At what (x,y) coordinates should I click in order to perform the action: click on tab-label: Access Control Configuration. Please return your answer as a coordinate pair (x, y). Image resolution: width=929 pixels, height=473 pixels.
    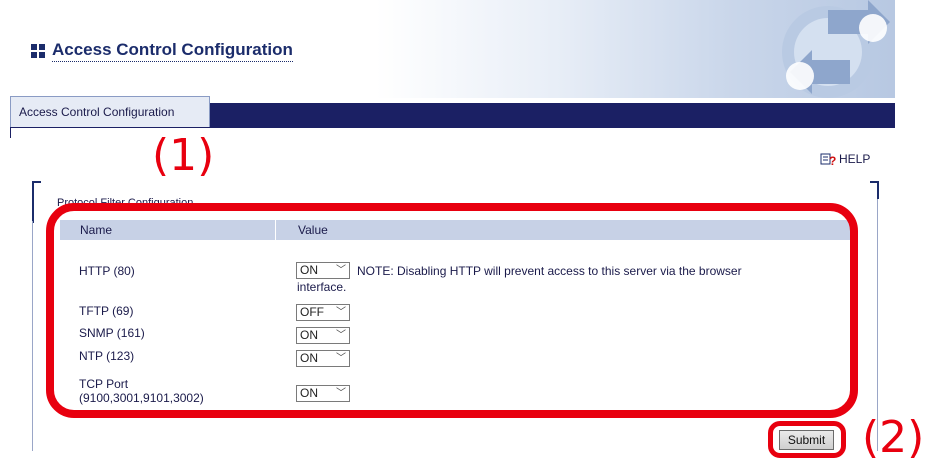
    Looking at the image, I should click on (97, 112).